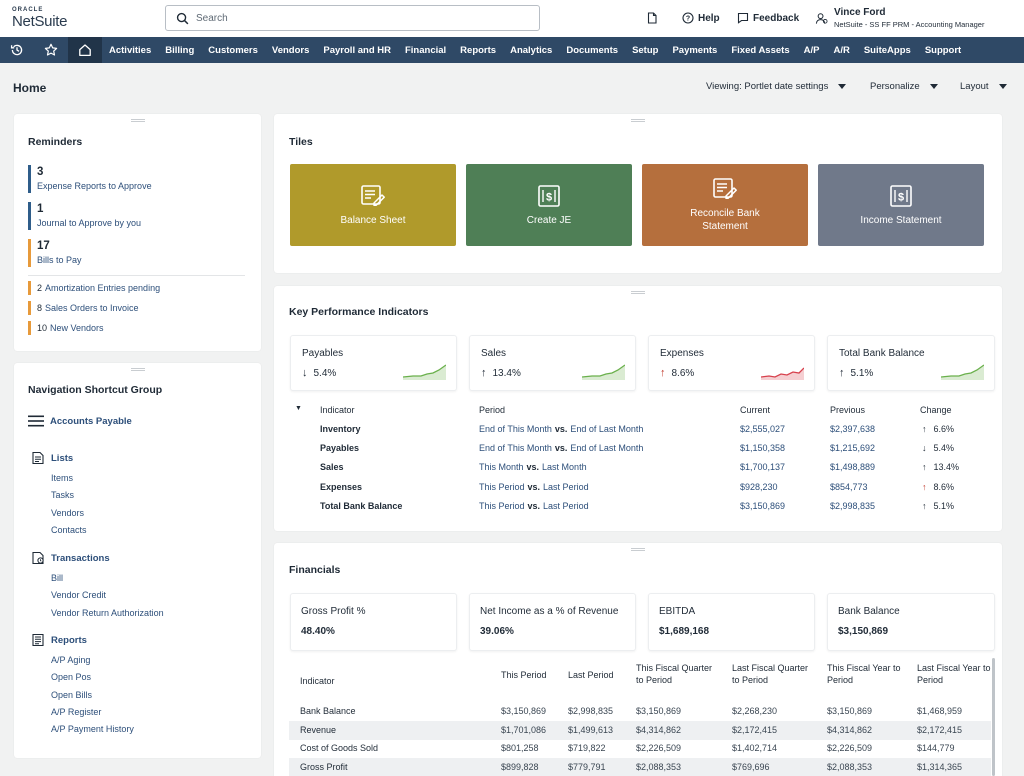  Describe the element at coordinates (373, 622) in the screenshot. I see `financial-card: Gross Profit % 48.40%` at that location.